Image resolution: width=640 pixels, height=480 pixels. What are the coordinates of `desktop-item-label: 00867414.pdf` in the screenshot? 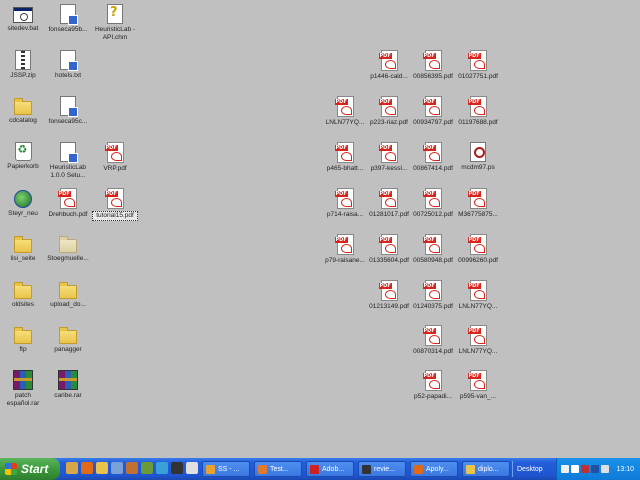 It's located at (433, 168).